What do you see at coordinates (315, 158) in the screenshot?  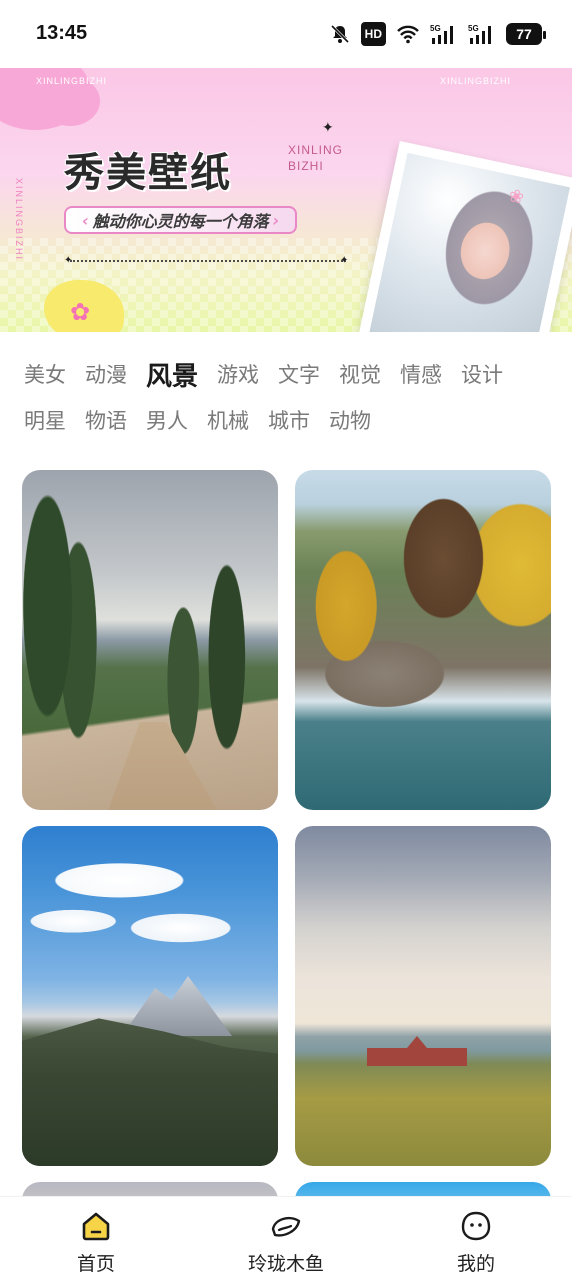 I see `banner-en-text: XINLING BIZHI` at bounding box center [315, 158].